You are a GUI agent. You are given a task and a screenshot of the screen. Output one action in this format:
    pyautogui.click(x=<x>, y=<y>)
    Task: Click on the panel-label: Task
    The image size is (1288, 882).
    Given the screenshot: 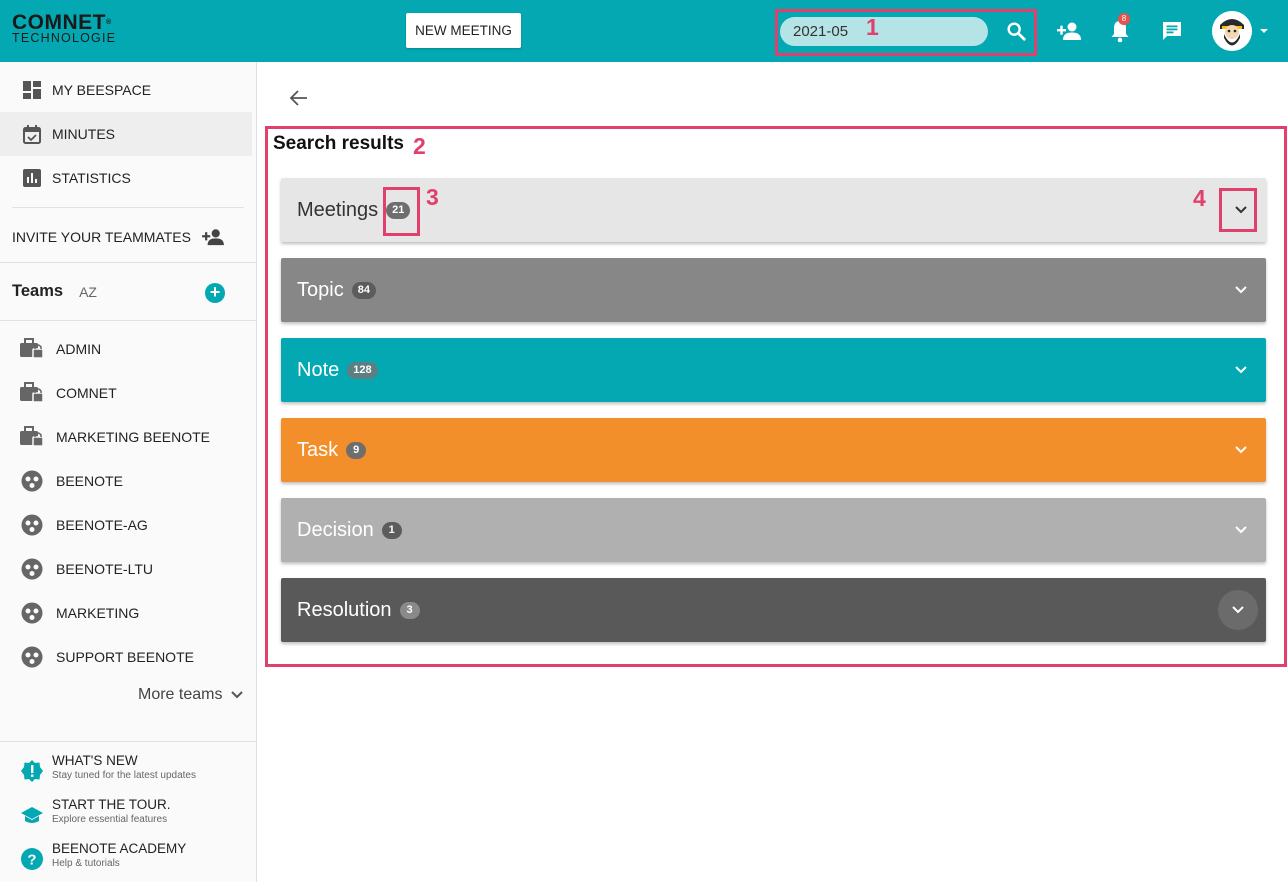 What is the action you would take?
    pyautogui.click(x=318, y=449)
    